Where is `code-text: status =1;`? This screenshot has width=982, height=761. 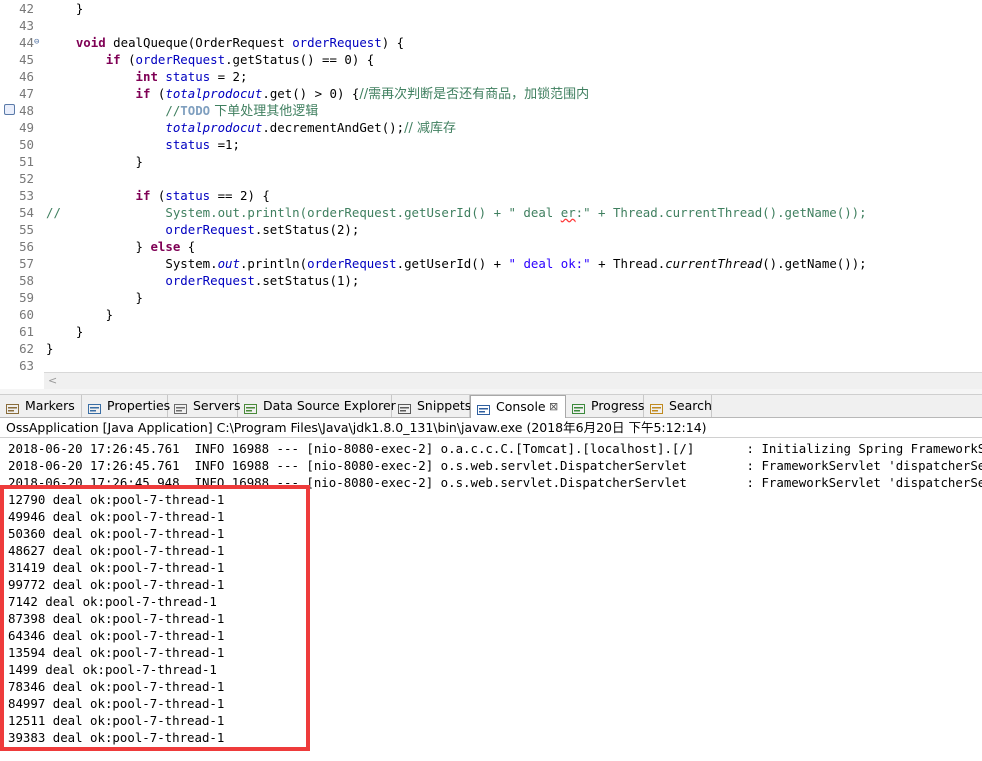 code-text: status =1; is located at coordinates (143, 144).